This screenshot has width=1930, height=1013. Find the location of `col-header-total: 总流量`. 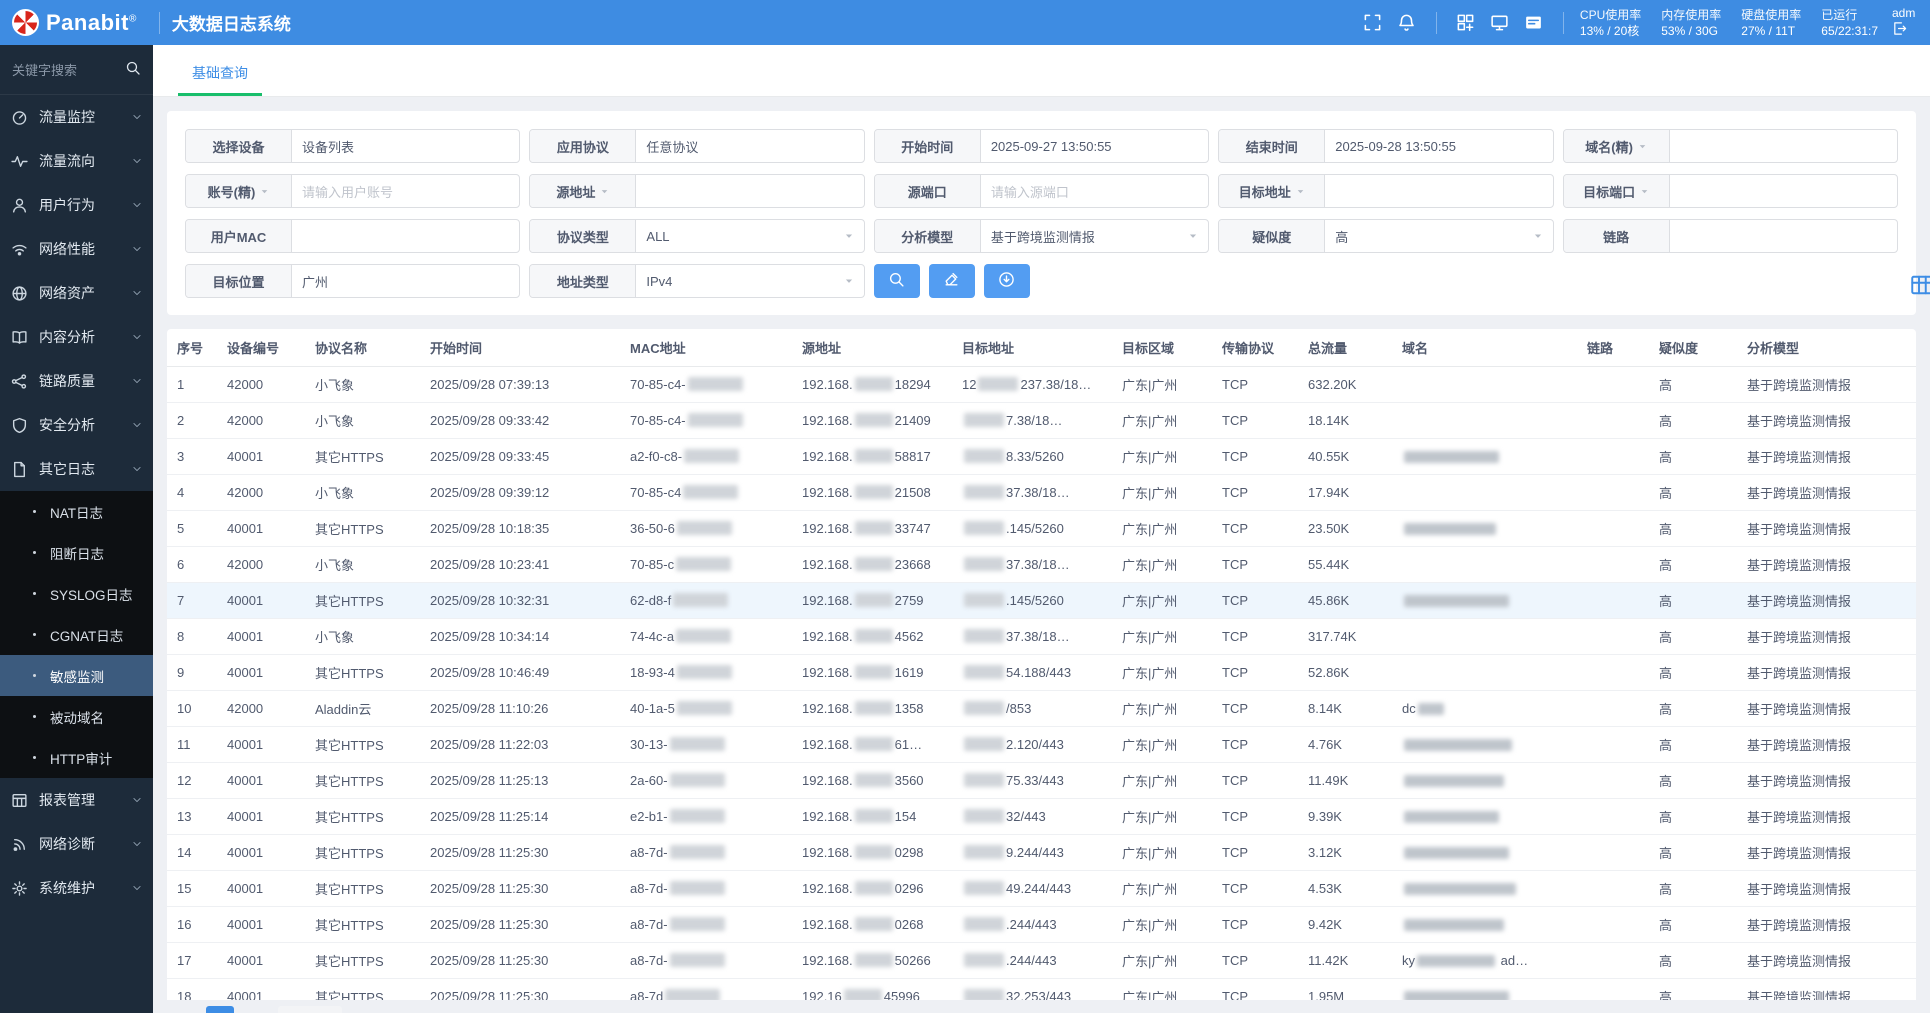

col-header-total: 总流量 is located at coordinates (1345, 348).